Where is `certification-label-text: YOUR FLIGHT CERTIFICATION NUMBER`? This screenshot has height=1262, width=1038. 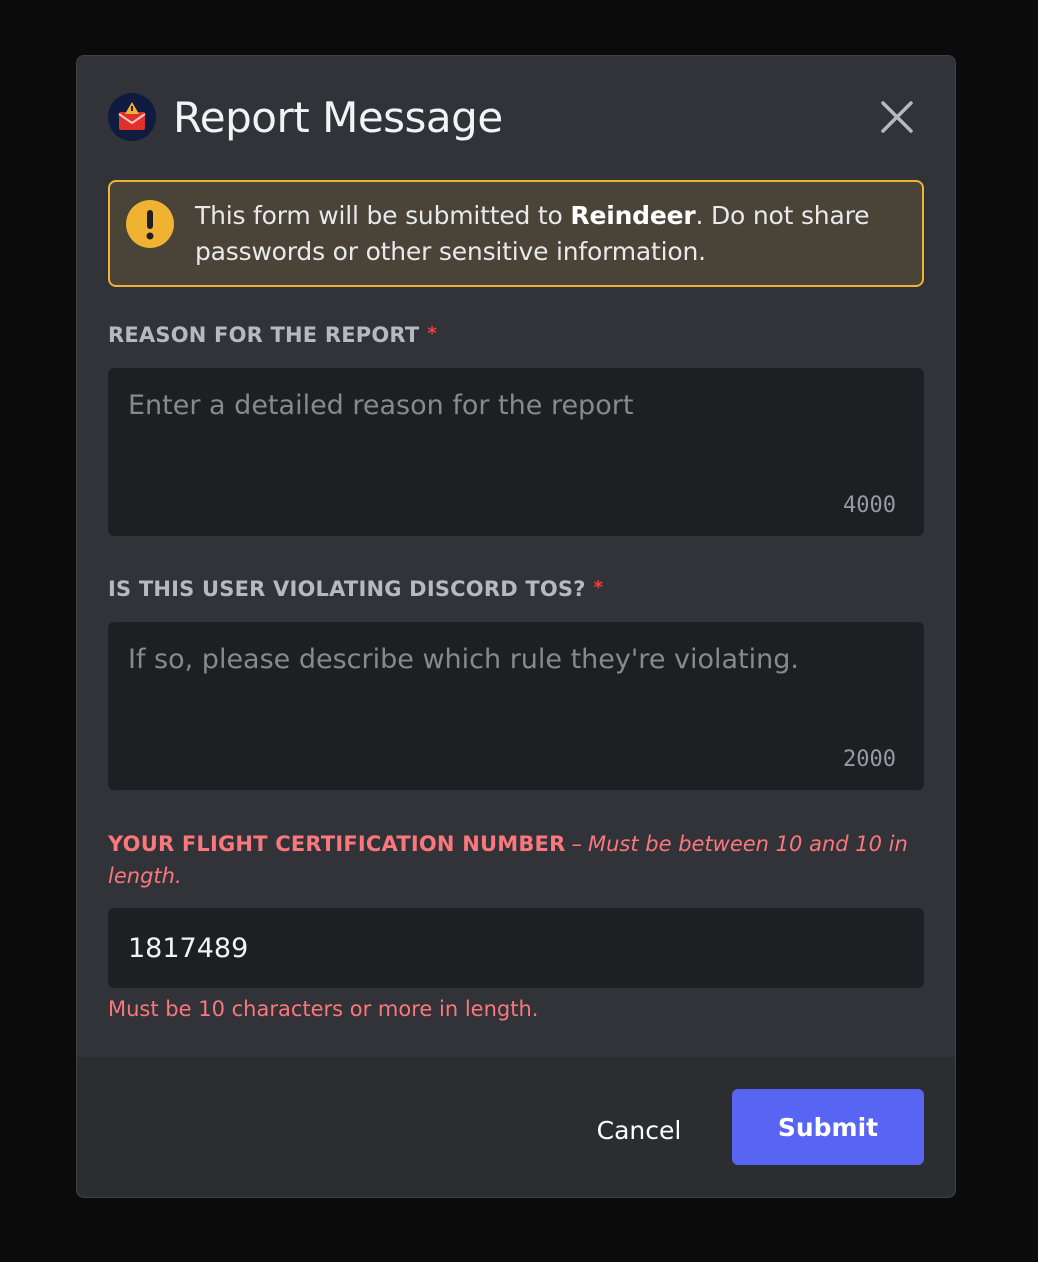 certification-label-text: YOUR FLIGHT CERTIFICATION NUMBER is located at coordinates (337, 844).